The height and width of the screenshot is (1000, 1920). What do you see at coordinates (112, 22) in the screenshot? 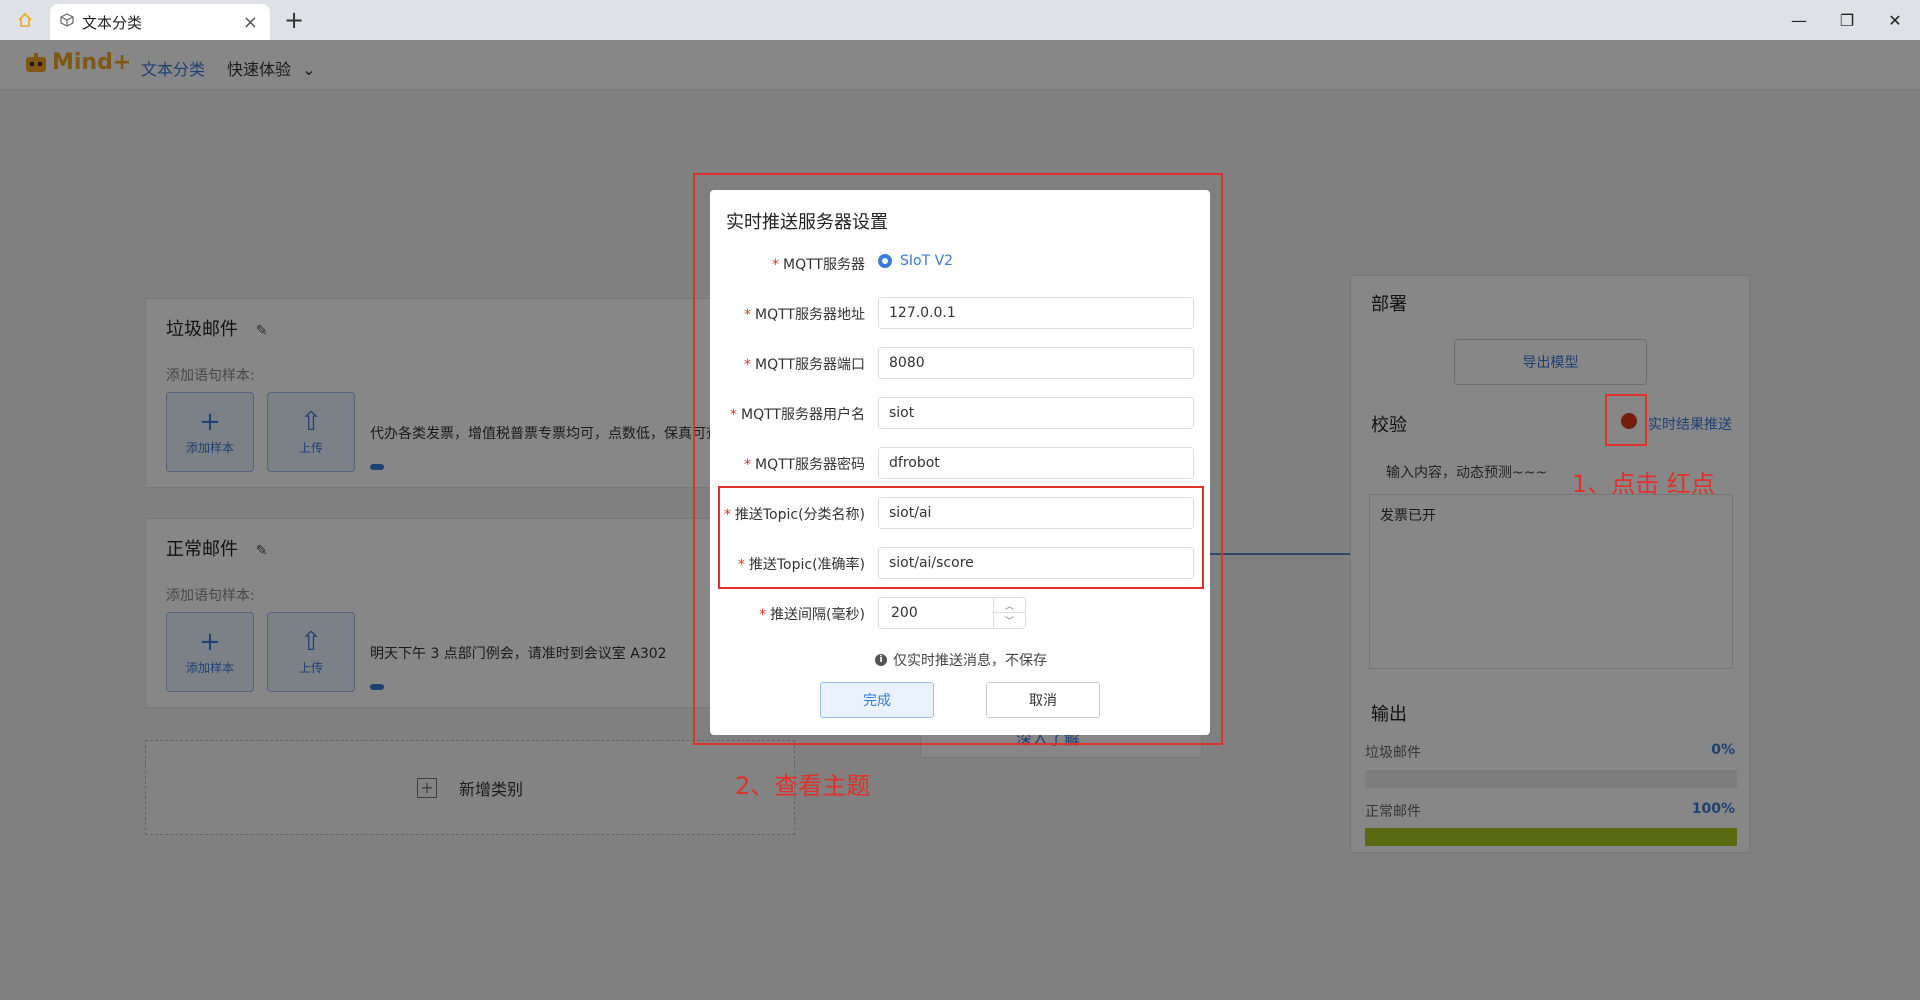
I see `tab-label: 文本分类` at bounding box center [112, 22].